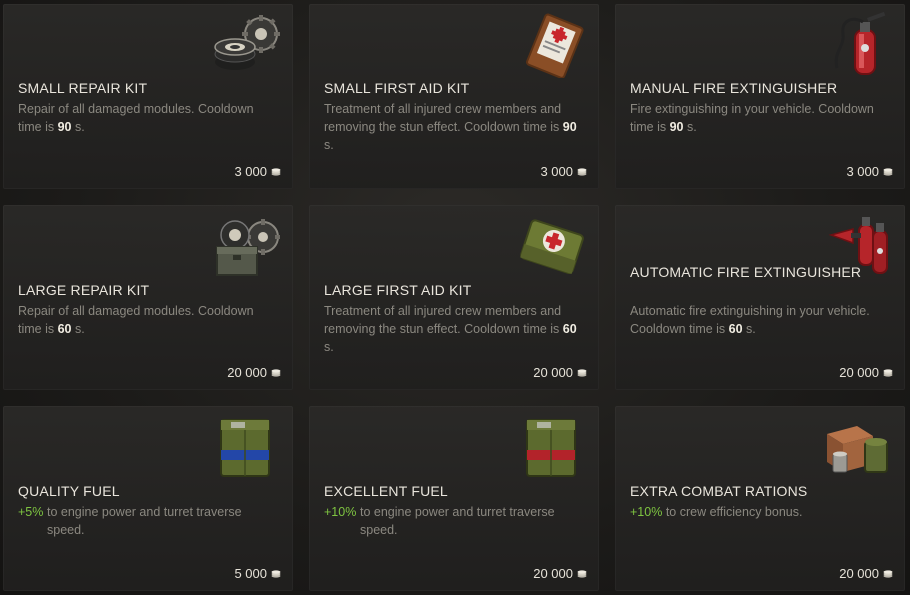 Image resolution: width=910 pixels, height=595 pixels. Describe the element at coordinates (386, 491) in the screenshot. I see `item-title: EXCELLENT FUEL` at that location.